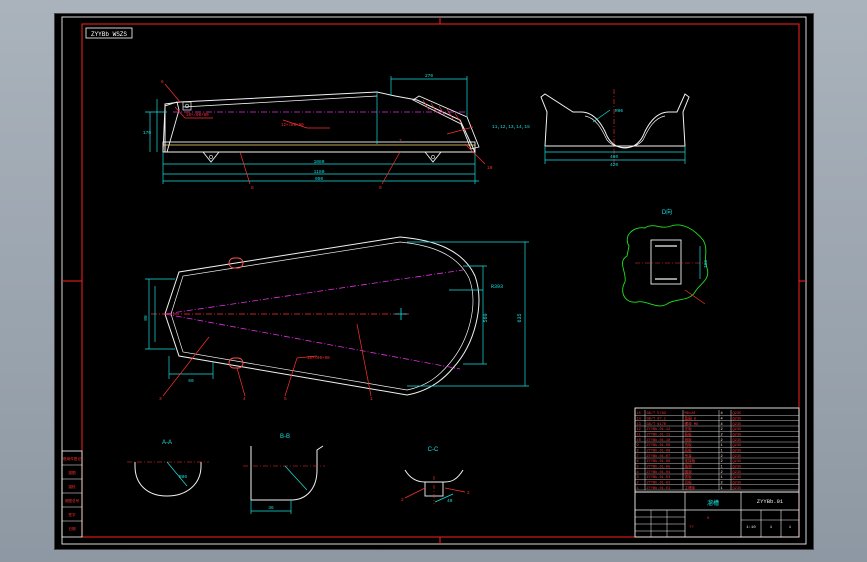 The image size is (867, 562). I want to click on parts-cell: ZYYBb.01-10, so click(659, 440).